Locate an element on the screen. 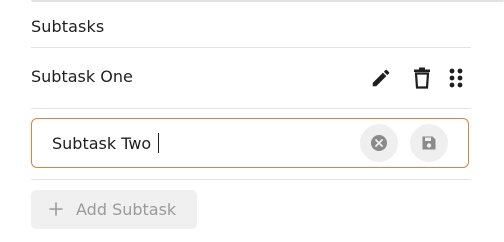  delete-button is located at coordinates (422, 78).